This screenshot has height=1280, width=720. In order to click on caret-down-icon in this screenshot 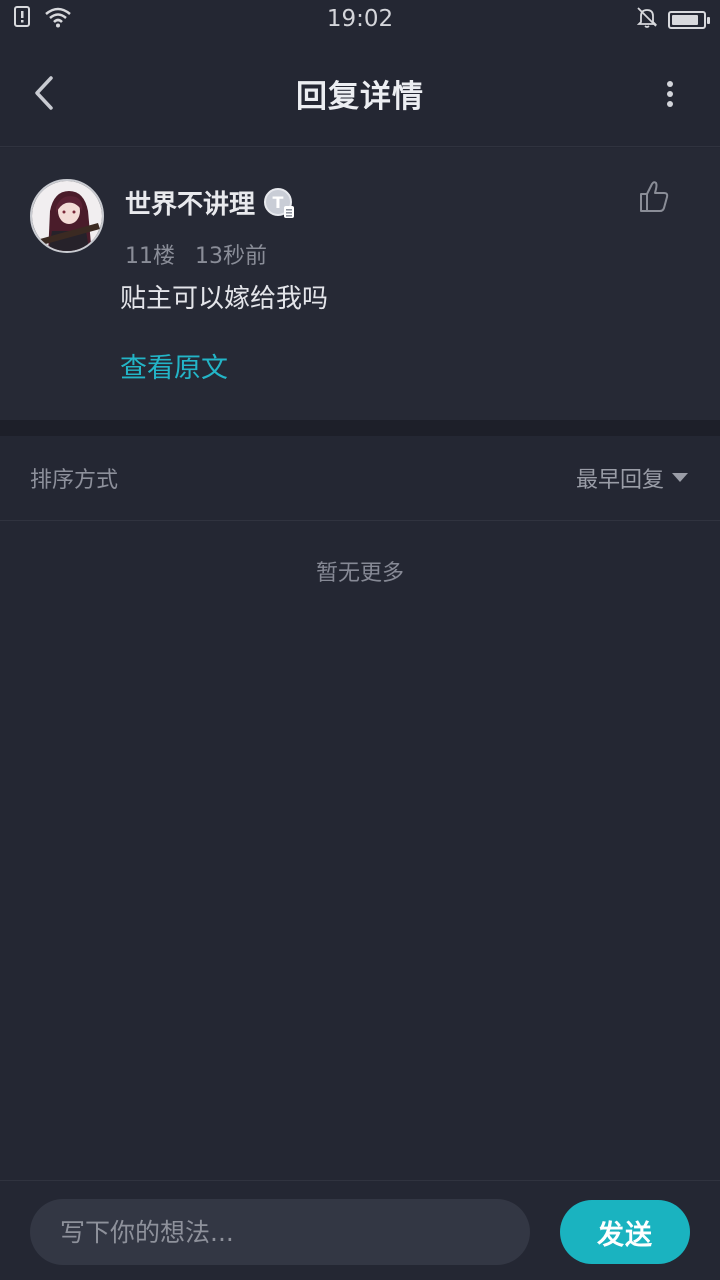, I will do `click(680, 477)`.